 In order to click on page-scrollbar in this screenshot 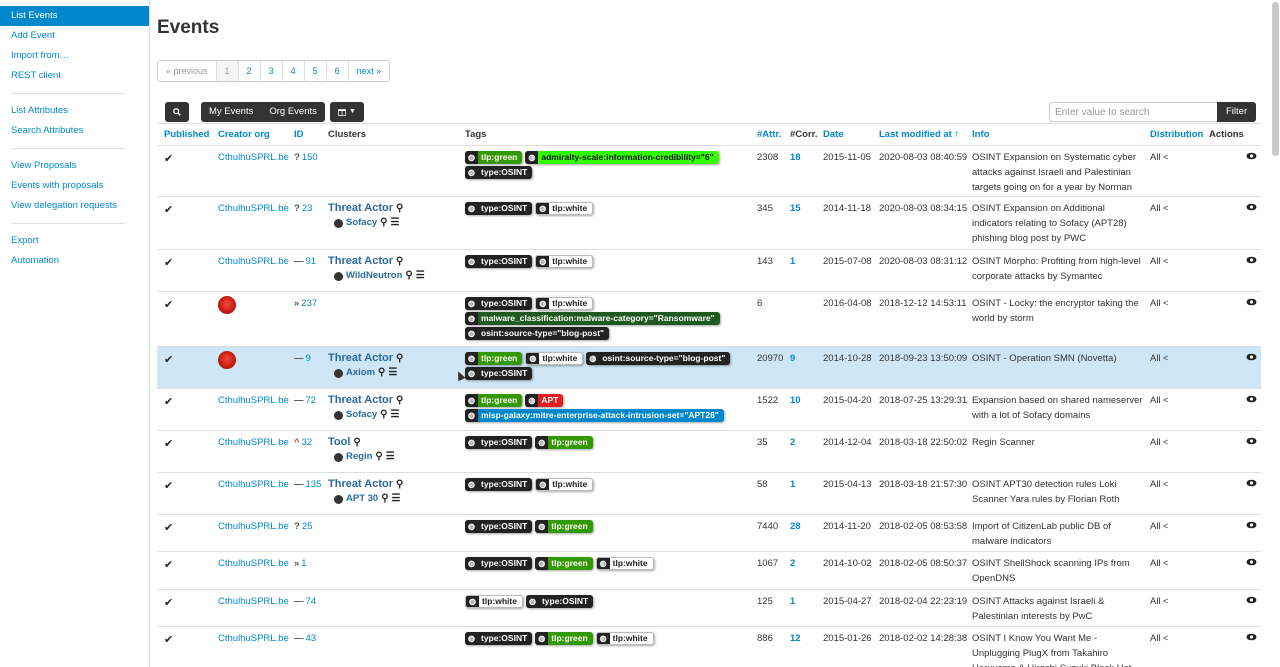, I will do `click(1275, 79)`.